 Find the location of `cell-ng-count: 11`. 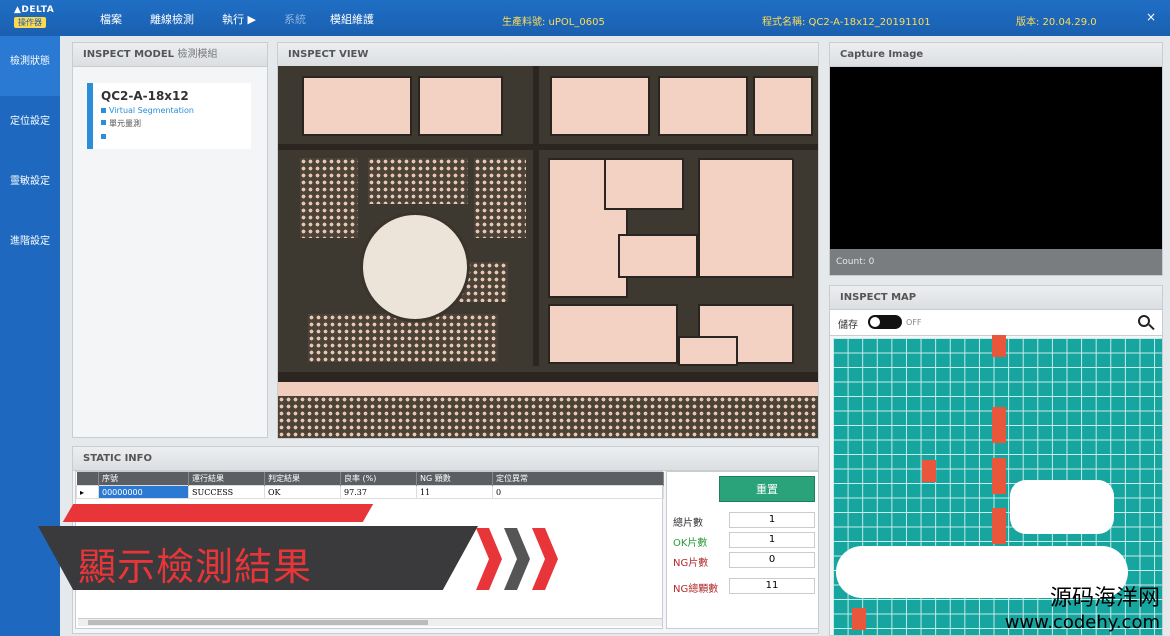

cell-ng-count: 11 is located at coordinates (454, 492).